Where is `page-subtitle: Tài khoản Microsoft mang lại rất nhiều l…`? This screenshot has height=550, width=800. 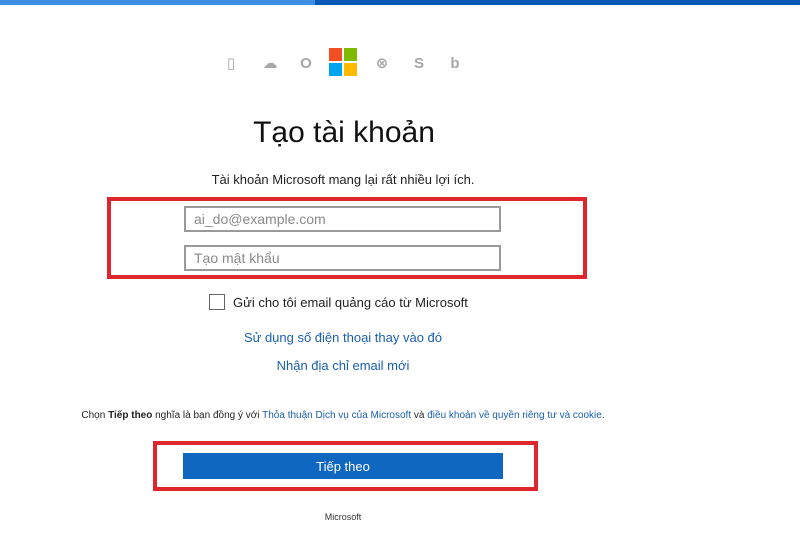 page-subtitle: Tài khoản Microsoft mang lại rất nhiều l… is located at coordinates (343, 179).